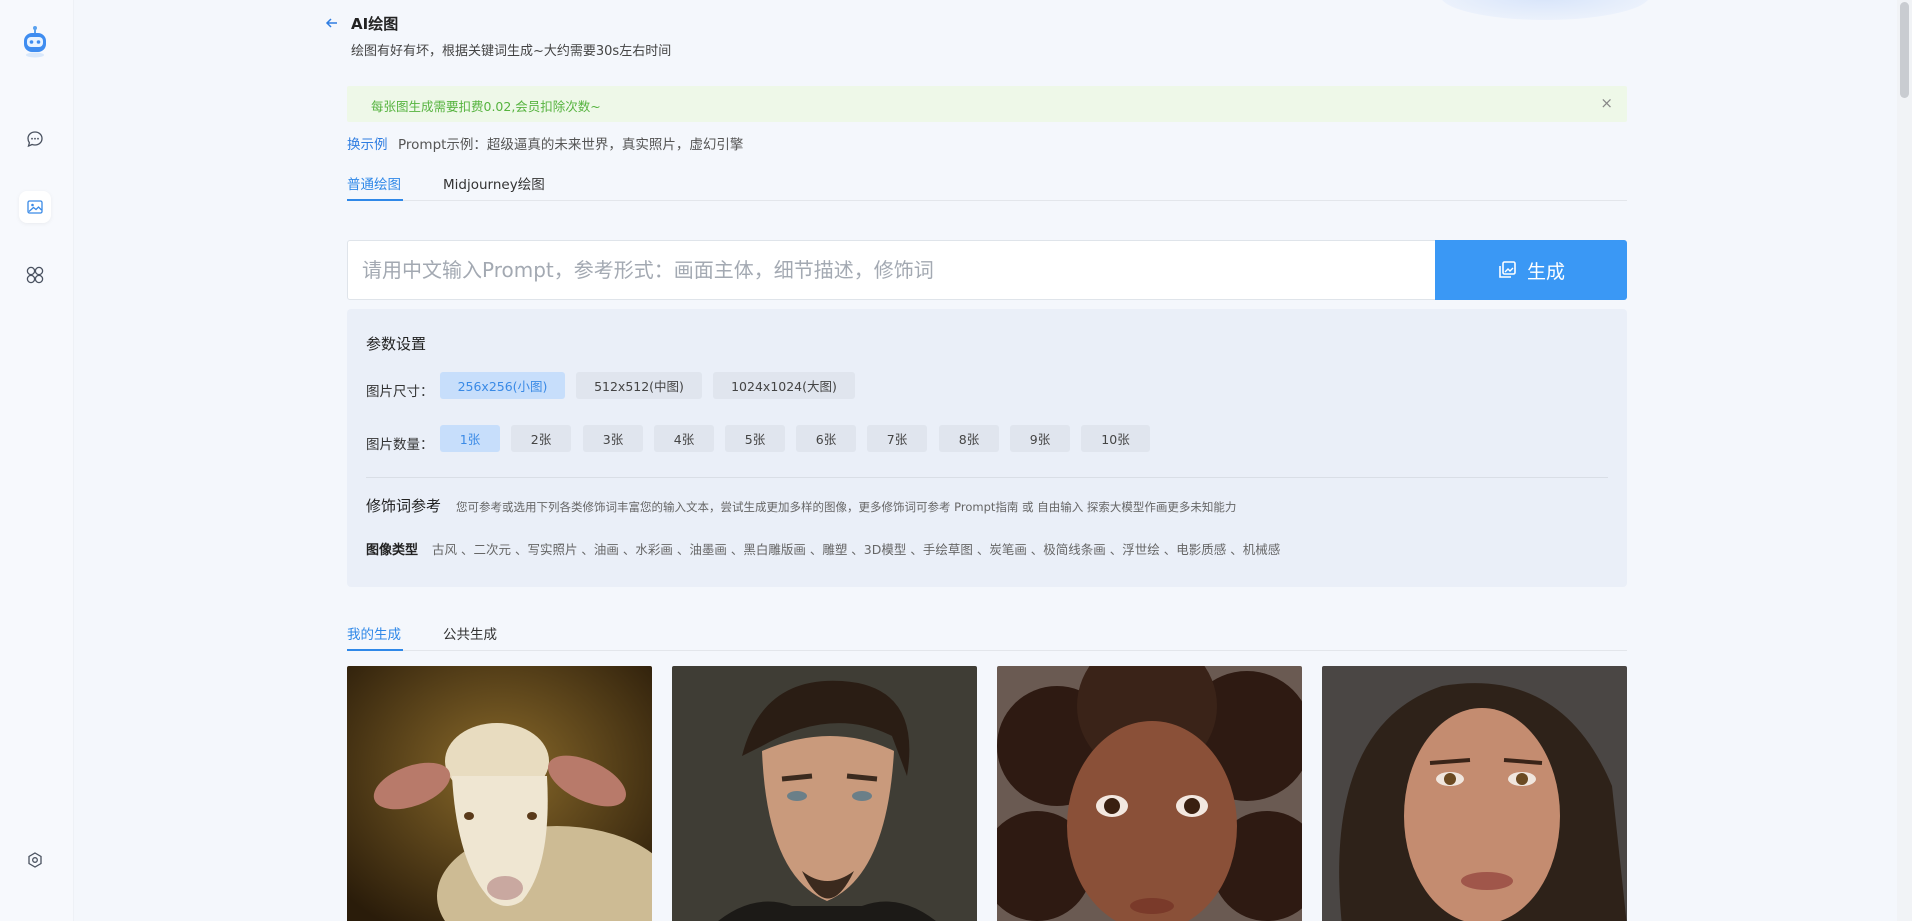  What do you see at coordinates (37, 460) in the screenshot?
I see `sidebar` at bounding box center [37, 460].